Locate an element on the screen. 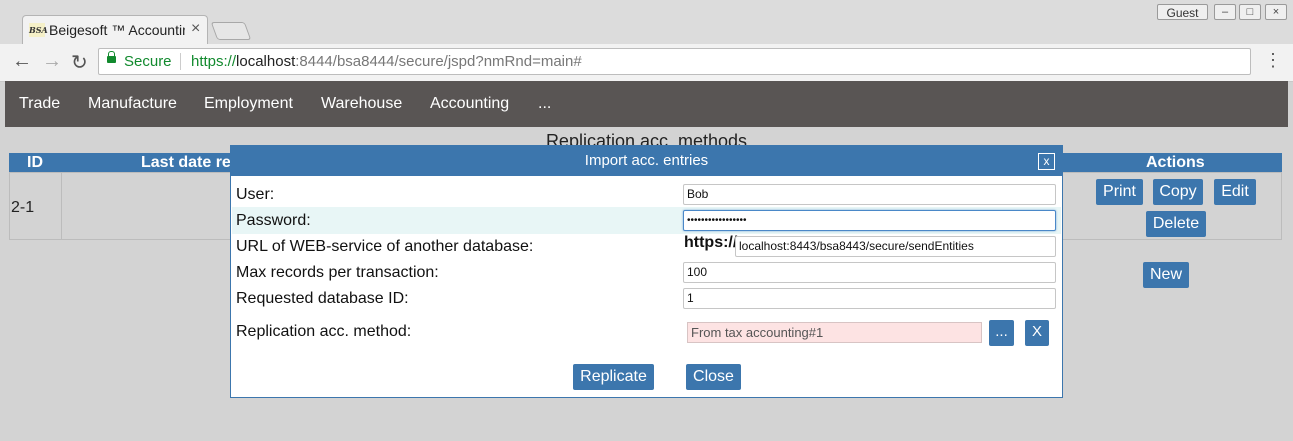 This screenshot has width=1293, height=441. cell-divider is located at coordinates (61, 206).